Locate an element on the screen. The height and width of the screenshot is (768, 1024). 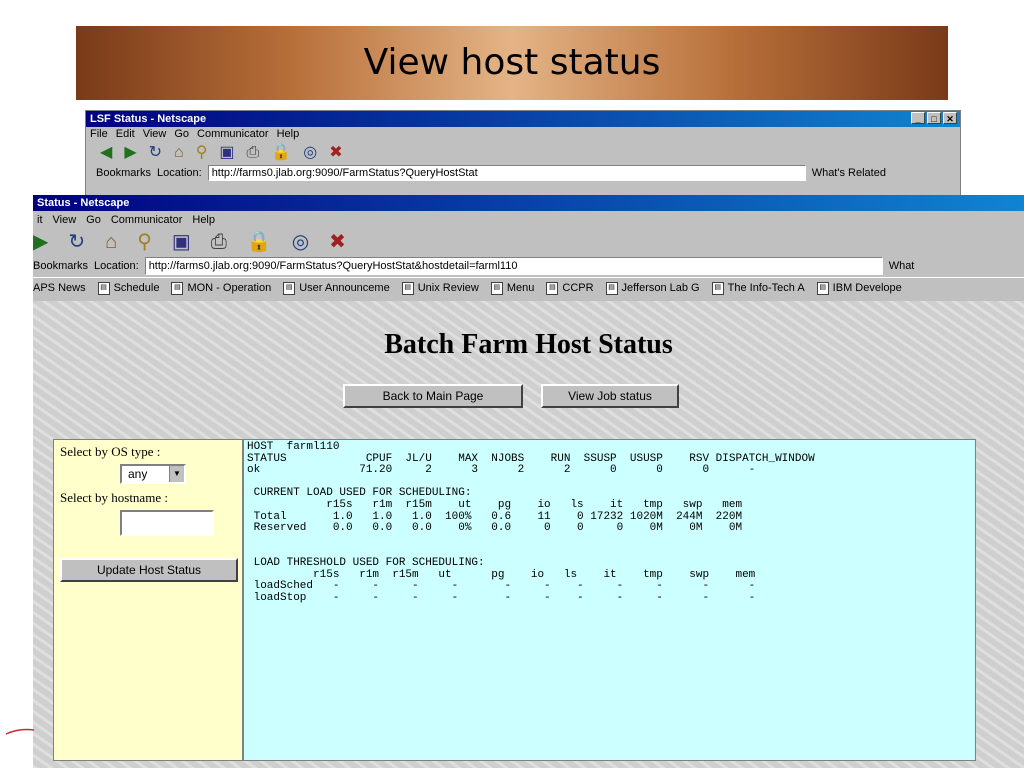
link-unix-review: ▤ Unix Review is located at coordinates (440, 288).